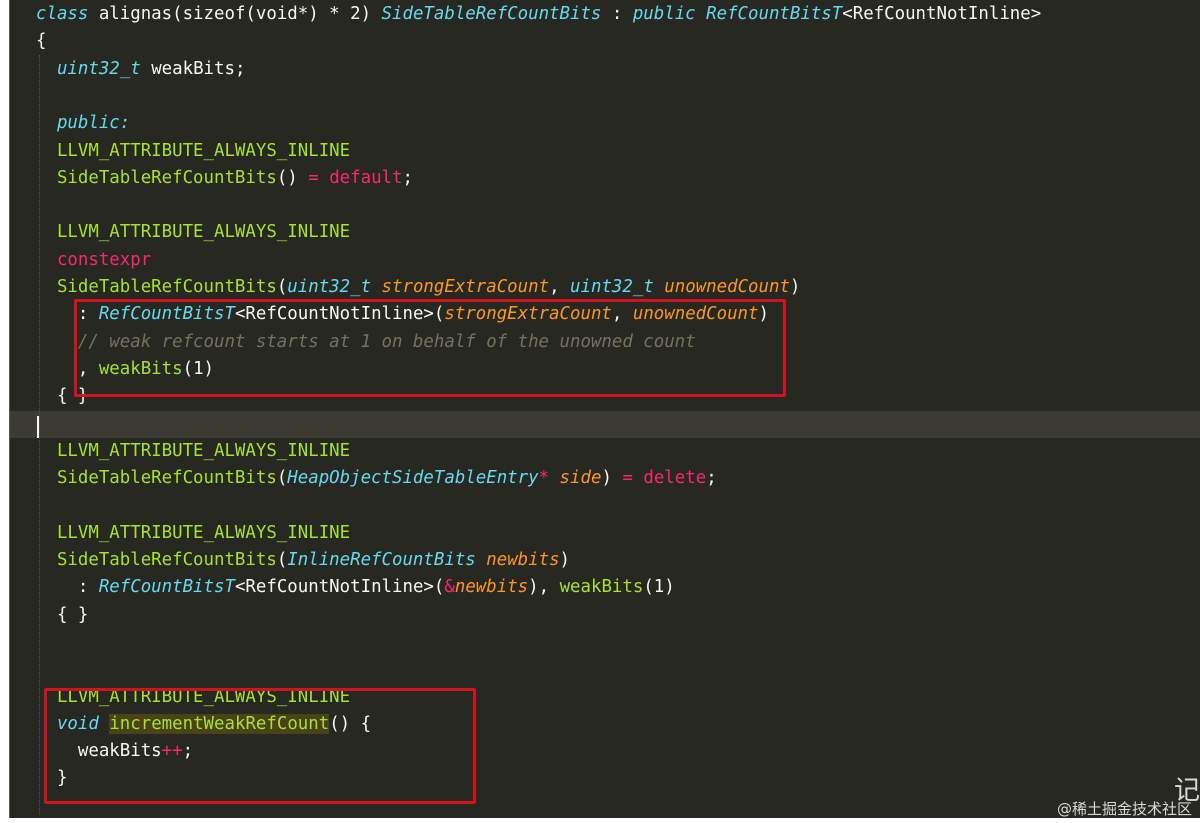 The width and height of the screenshot is (1200, 823). Describe the element at coordinates (381, 560) in the screenshot. I see `code-token-class: InlineRefCountBits` at that location.